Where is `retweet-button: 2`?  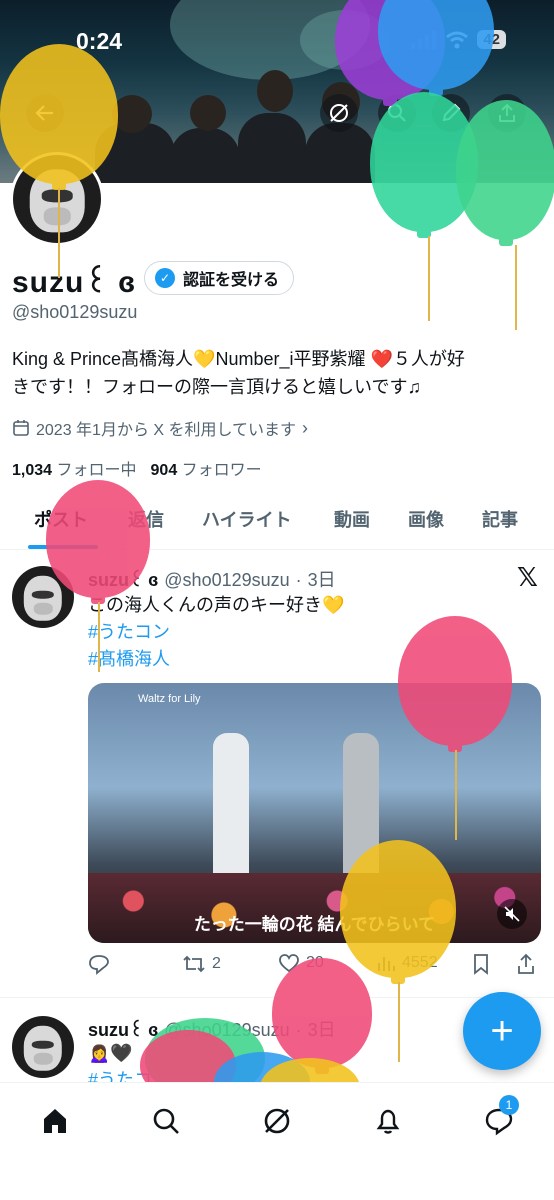 retweet-button: 2 is located at coordinates (201, 964).